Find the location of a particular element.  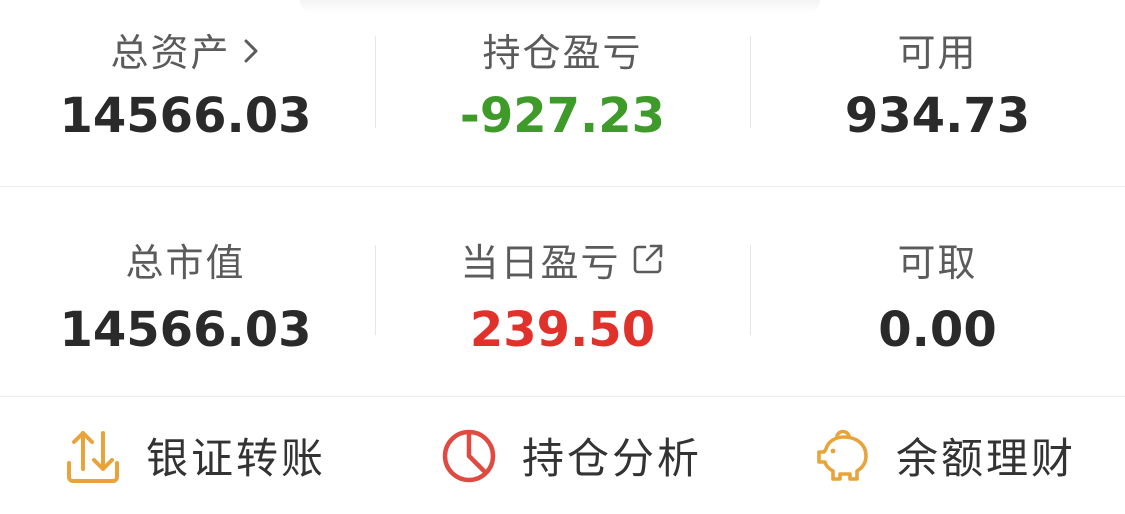

total-assets-cell: 总资产 14566.03 is located at coordinates (187, 93).